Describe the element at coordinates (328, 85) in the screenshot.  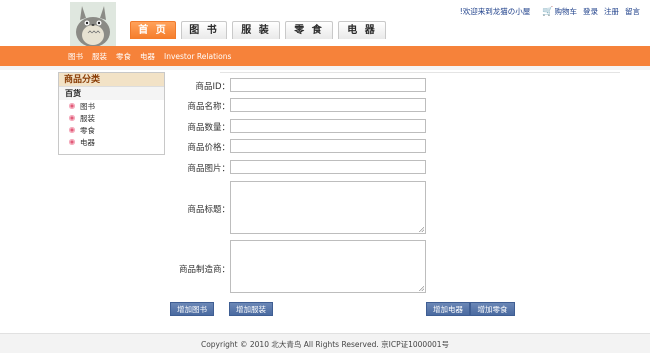
I see `product-id-input` at that location.